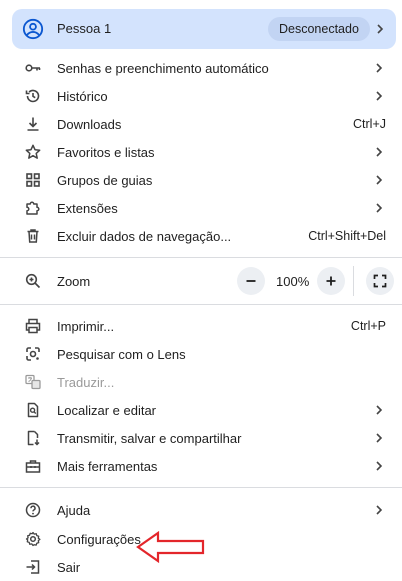  Describe the element at coordinates (107, 466) in the screenshot. I see `menu-item-label: Mais ferramentas` at that location.